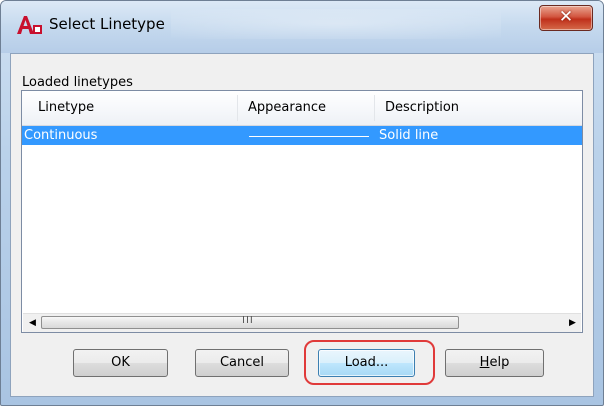  Describe the element at coordinates (107, 24) in the screenshot. I see `dialog-title: Select Linetype` at that location.